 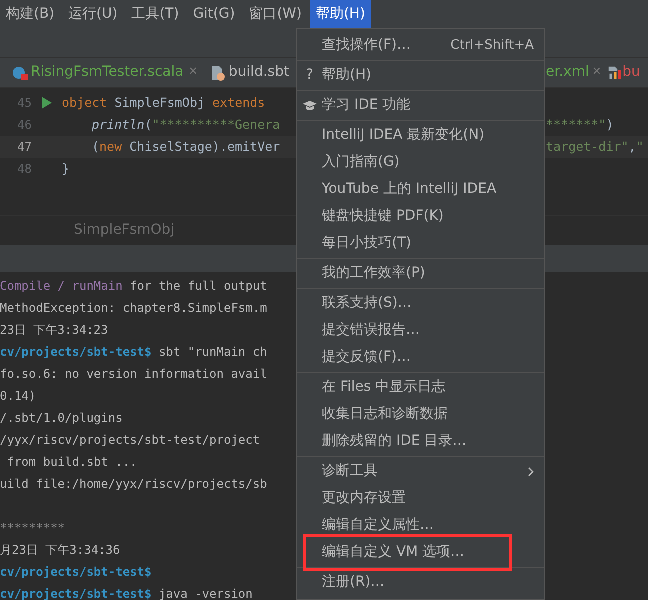 I want to click on menu-item: 窗口(W), so click(x=275, y=14).